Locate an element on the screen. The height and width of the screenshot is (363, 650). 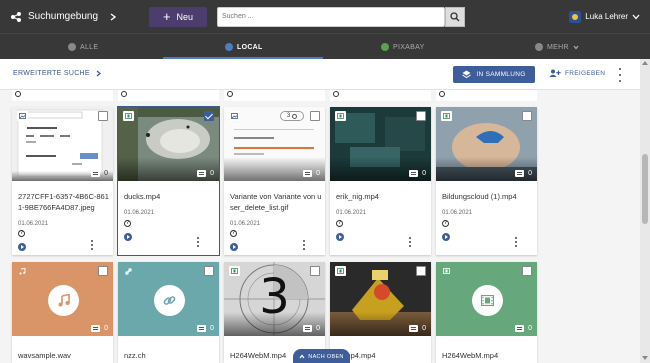
new-button: + Neu is located at coordinates (178, 16).